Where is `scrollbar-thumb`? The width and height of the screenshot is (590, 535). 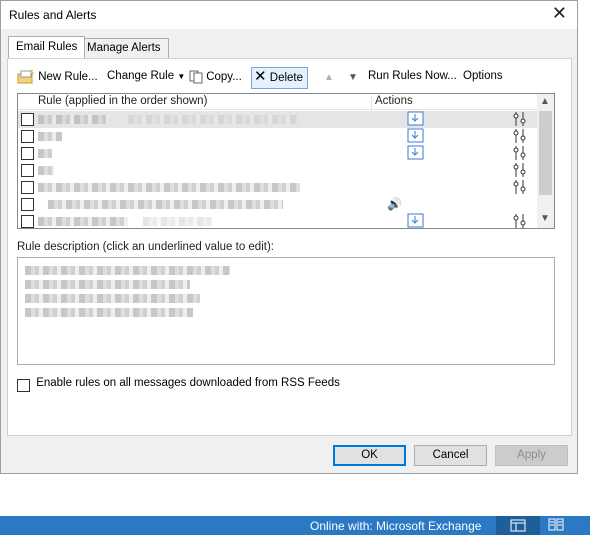 scrollbar-thumb is located at coordinates (545, 153).